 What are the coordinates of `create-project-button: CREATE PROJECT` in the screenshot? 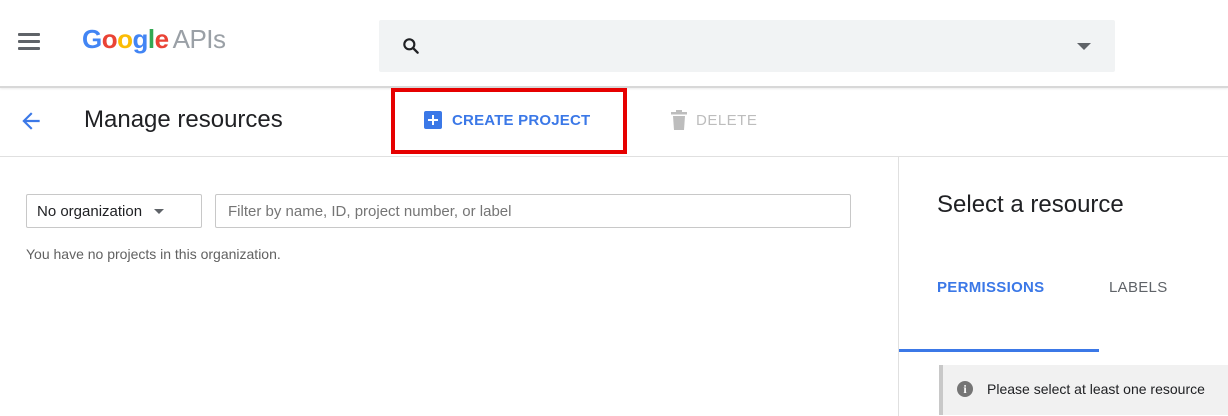 It's located at (507, 120).